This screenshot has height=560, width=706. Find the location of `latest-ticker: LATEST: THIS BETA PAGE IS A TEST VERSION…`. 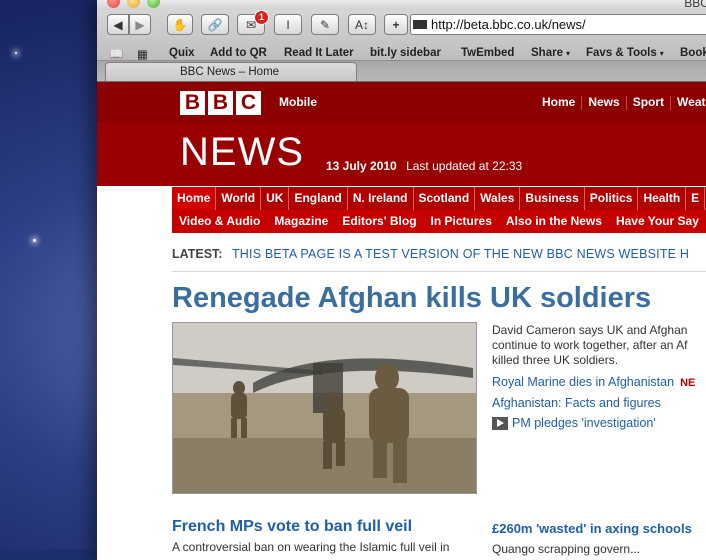

latest-ticker: LATEST: THIS BETA PAGE IS A TEST VERSION… is located at coordinates (430, 254).